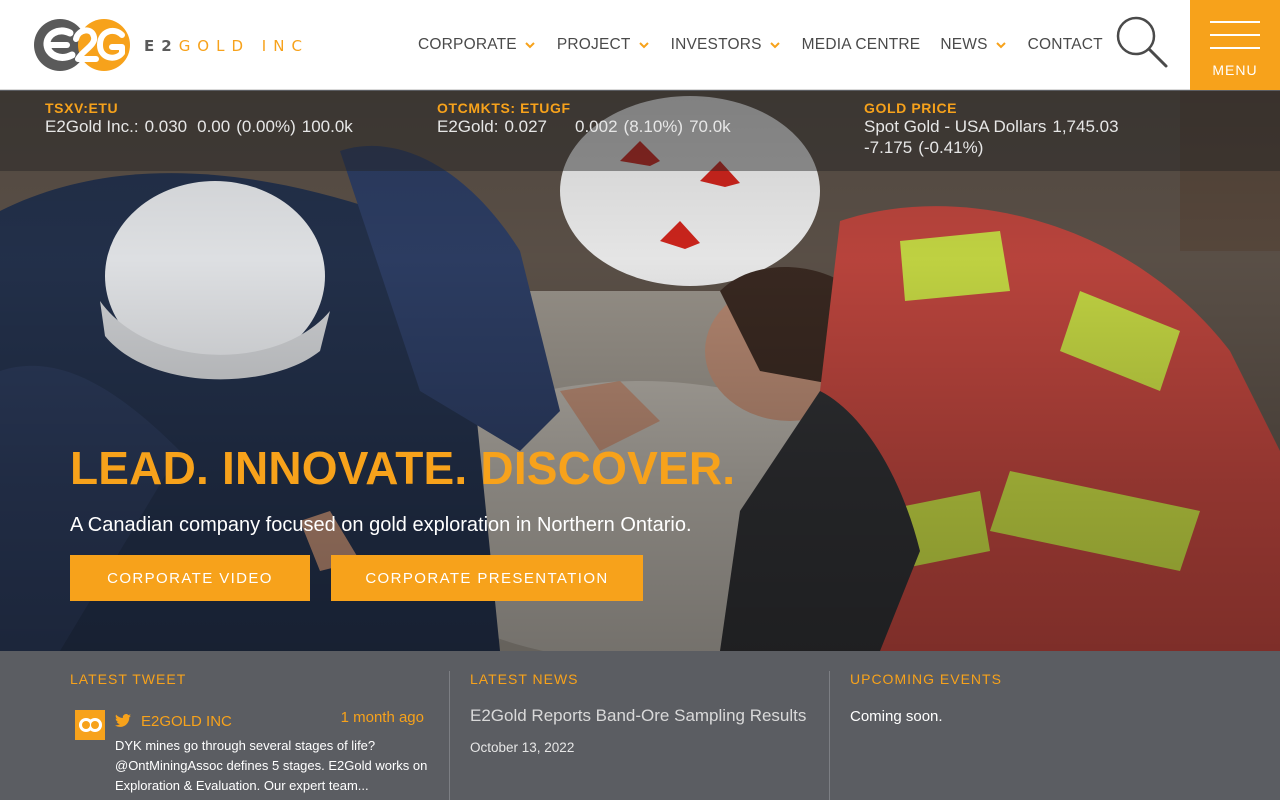 Image resolution: width=1280 pixels, height=800 pixels. I want to click on nav-item-project: PROJECT, so click(604, 45).